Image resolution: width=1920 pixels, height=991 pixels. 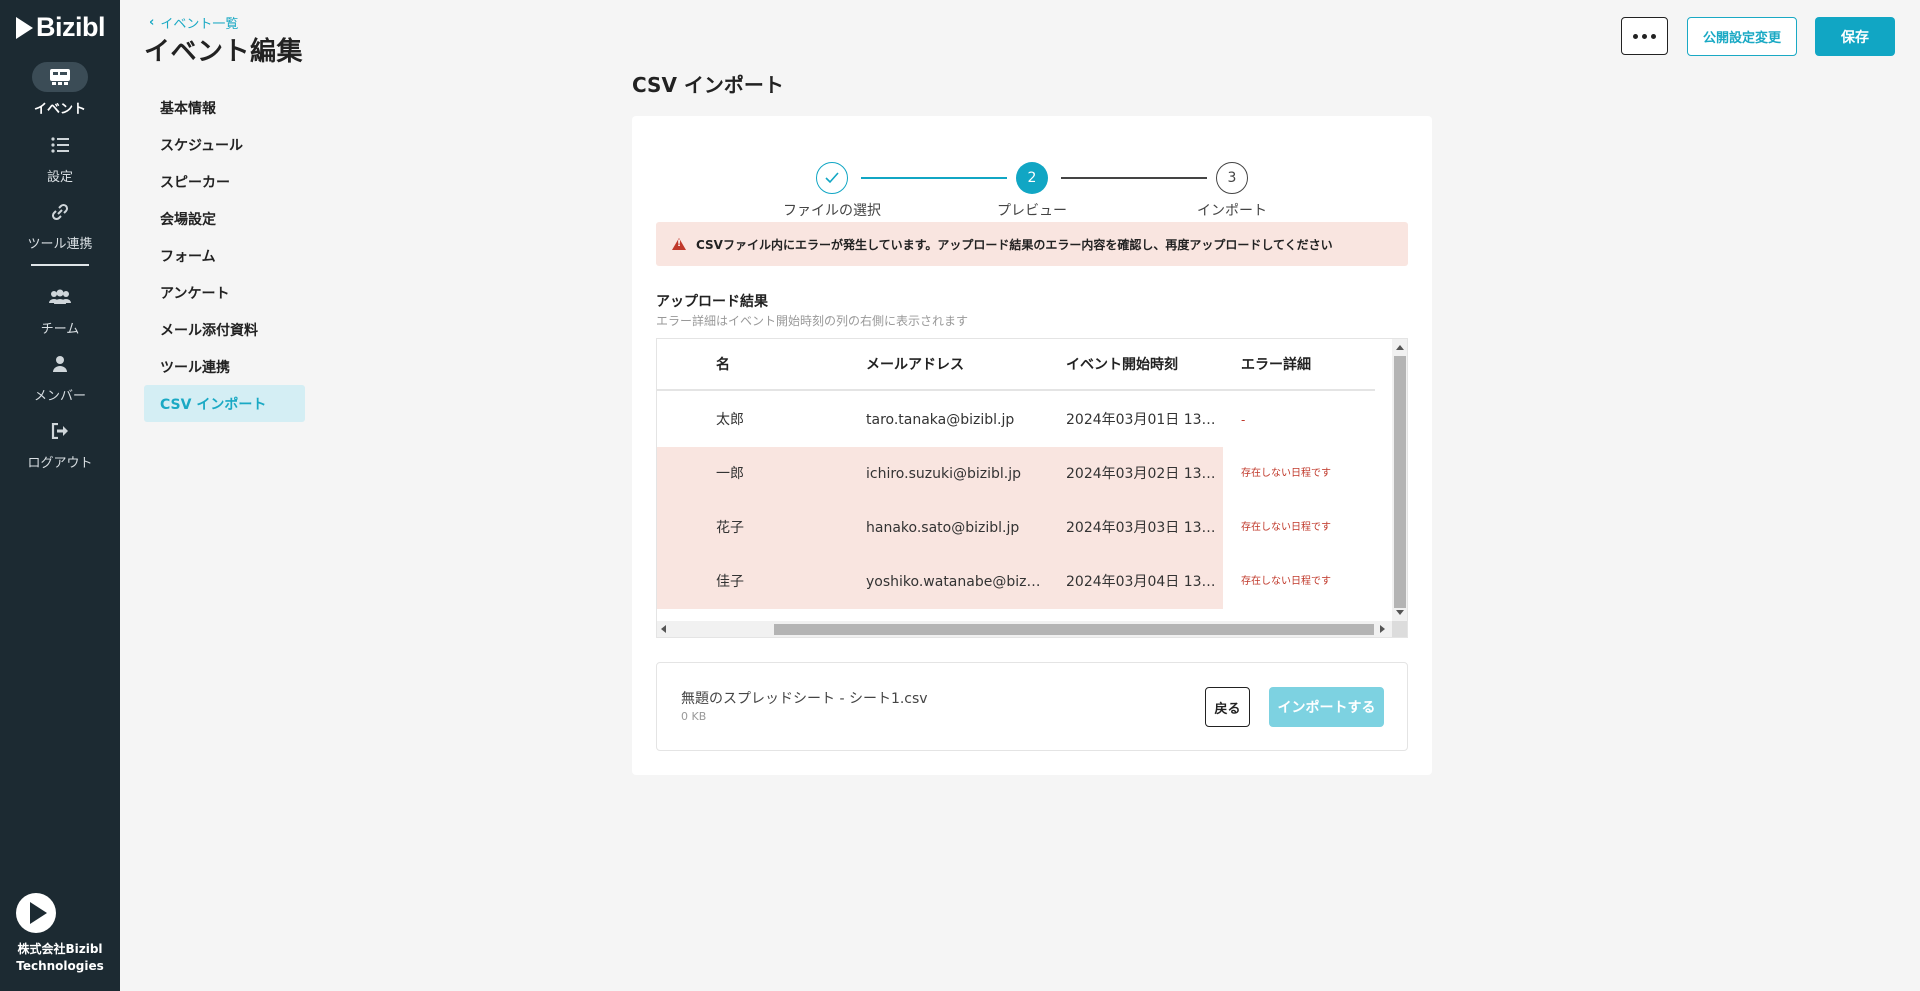 I want to click on column-header-start-time: イベント開始時刻, so click(x=1122, y=365).